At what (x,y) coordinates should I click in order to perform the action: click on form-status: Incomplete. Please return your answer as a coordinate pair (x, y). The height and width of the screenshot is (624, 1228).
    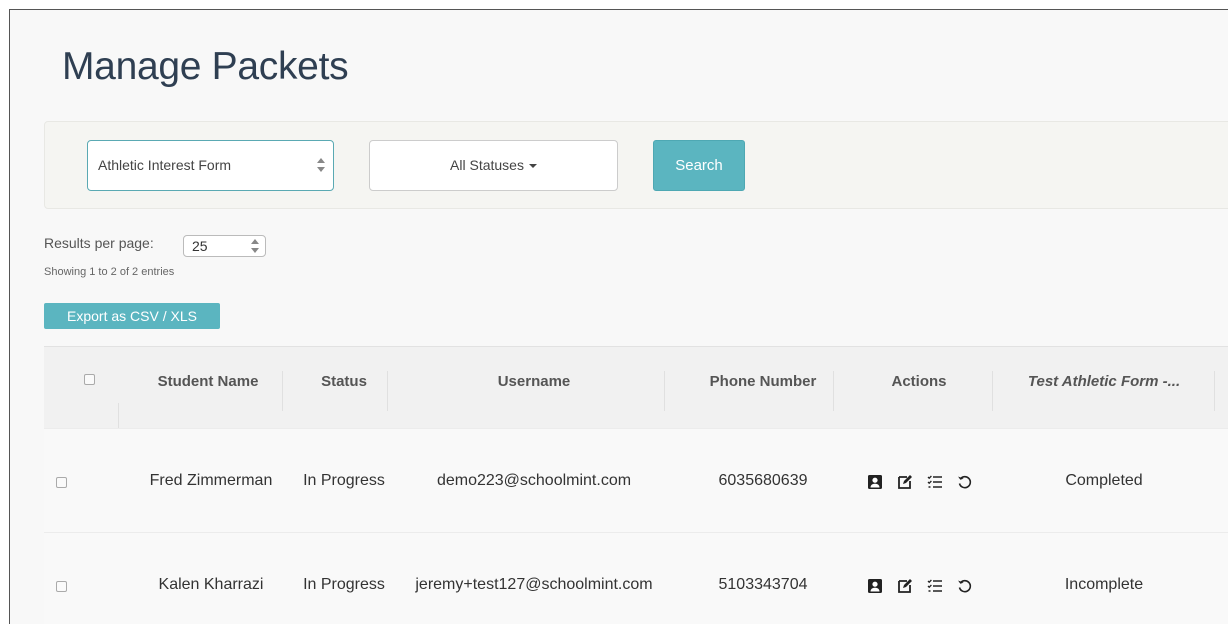
    Looking at the image, I should click on (1104, 584).